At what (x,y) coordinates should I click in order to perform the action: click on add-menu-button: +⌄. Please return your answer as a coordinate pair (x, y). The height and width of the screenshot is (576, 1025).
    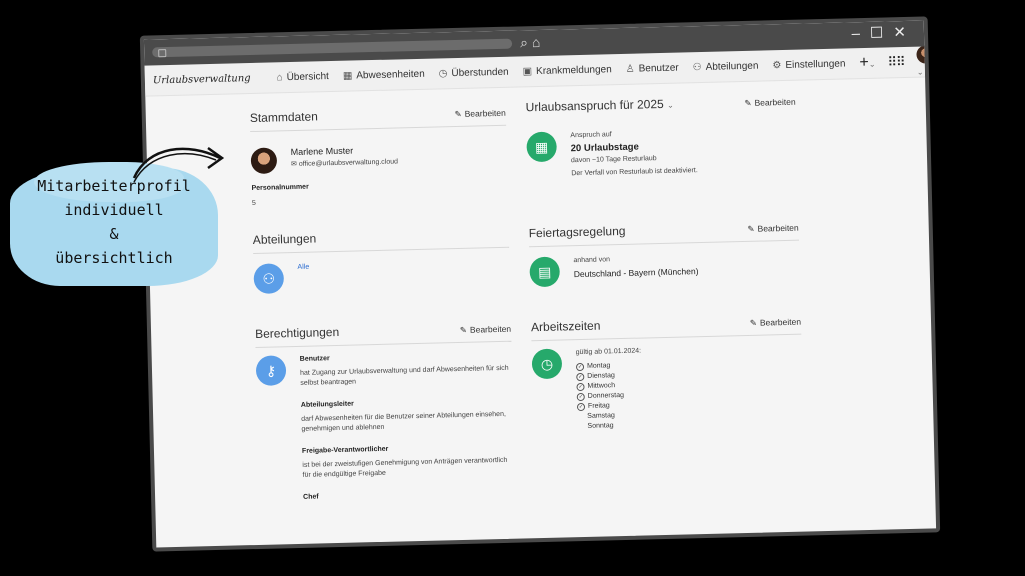
    Looking at the image, I should click on (867, 63).